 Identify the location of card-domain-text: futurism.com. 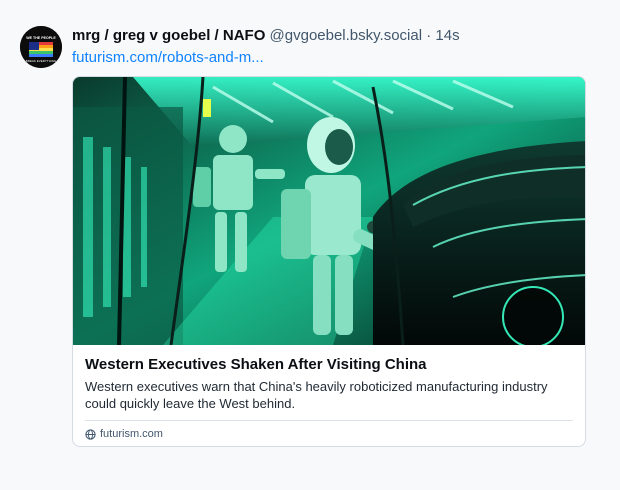
(131, 434).